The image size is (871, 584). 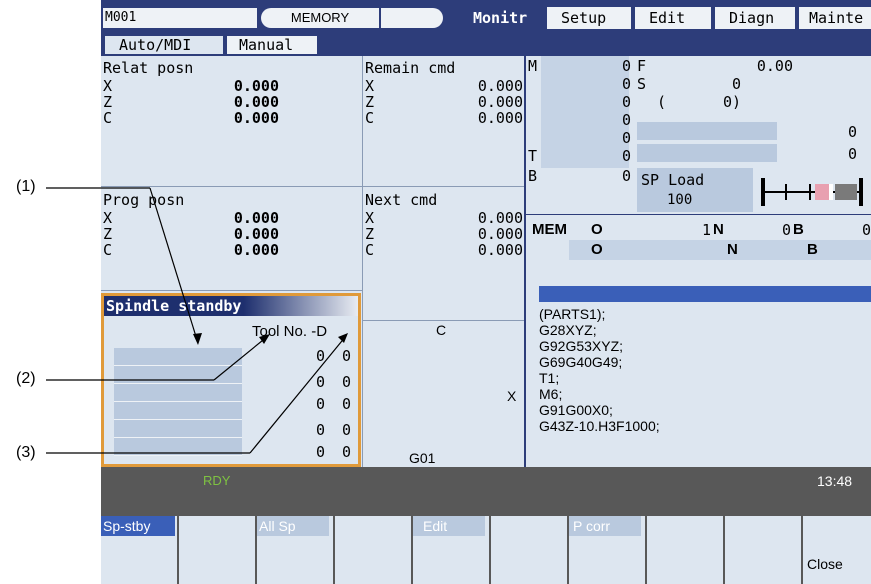 I want to click on callout-2-leader, so click(x=241, y=358).